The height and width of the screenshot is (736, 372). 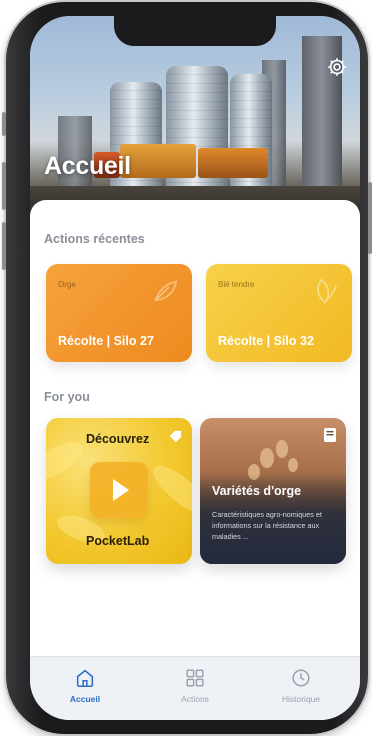 I want to click on article-icon, so click(x=330, y=435).